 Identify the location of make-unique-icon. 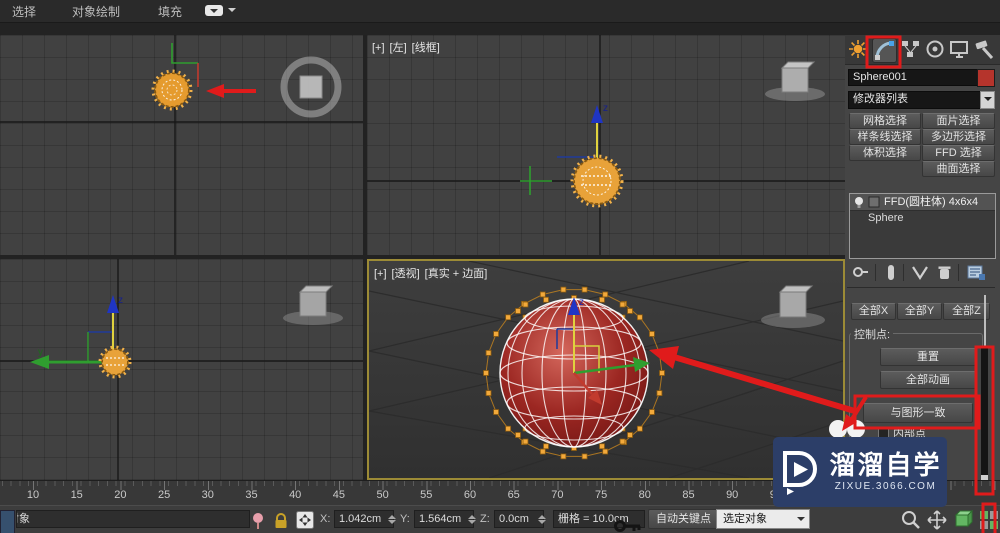
(920, 272).